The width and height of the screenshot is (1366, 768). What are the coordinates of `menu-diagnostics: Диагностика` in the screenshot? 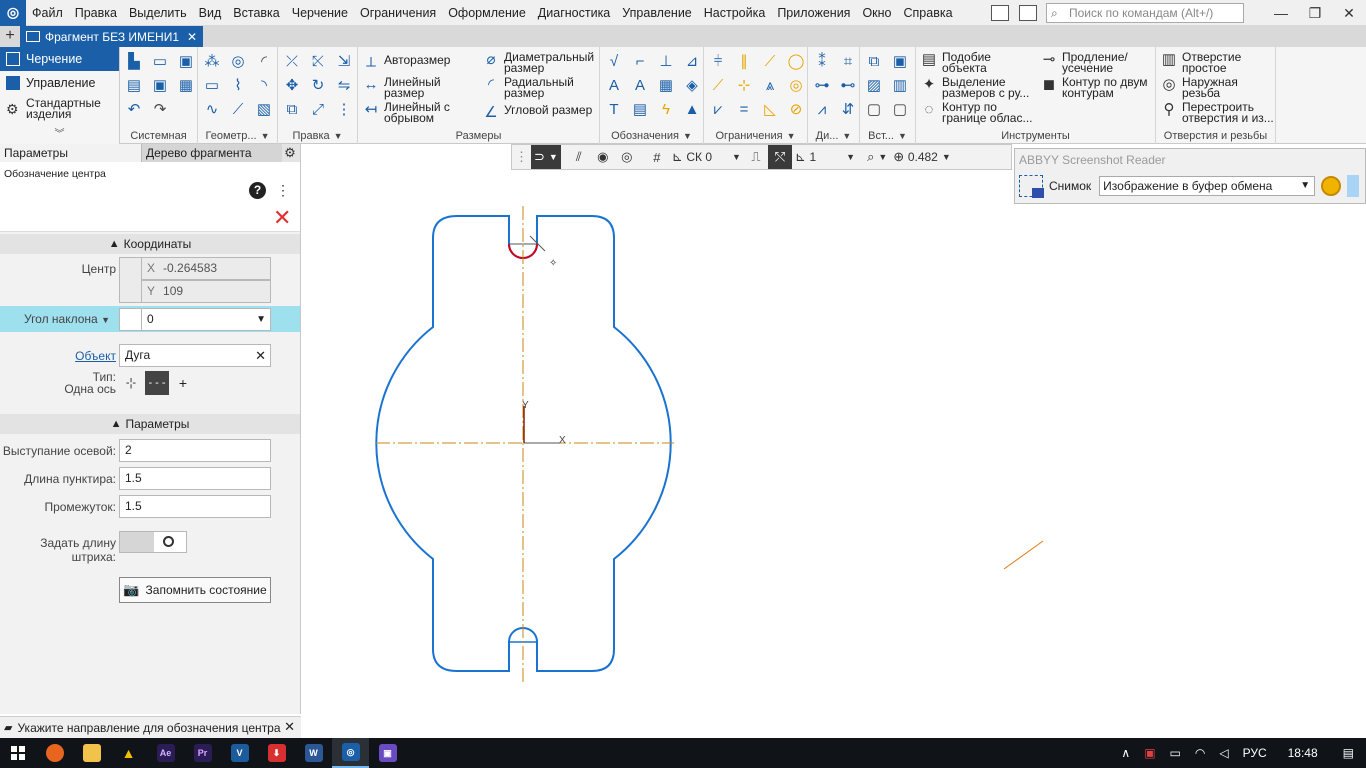 It's located at (574, 13).